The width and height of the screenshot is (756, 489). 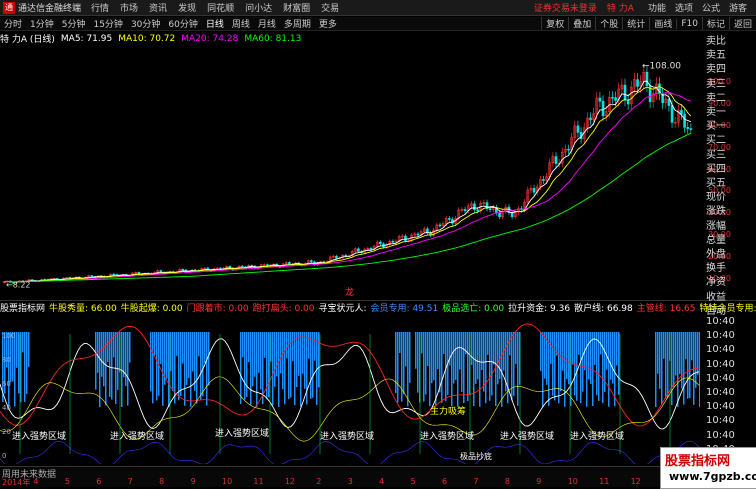 What do you see at coordinates (220, 7) in the screenshot?
I see `menu-tonghuashun: 同花顺` at bounding box center [220, 7].